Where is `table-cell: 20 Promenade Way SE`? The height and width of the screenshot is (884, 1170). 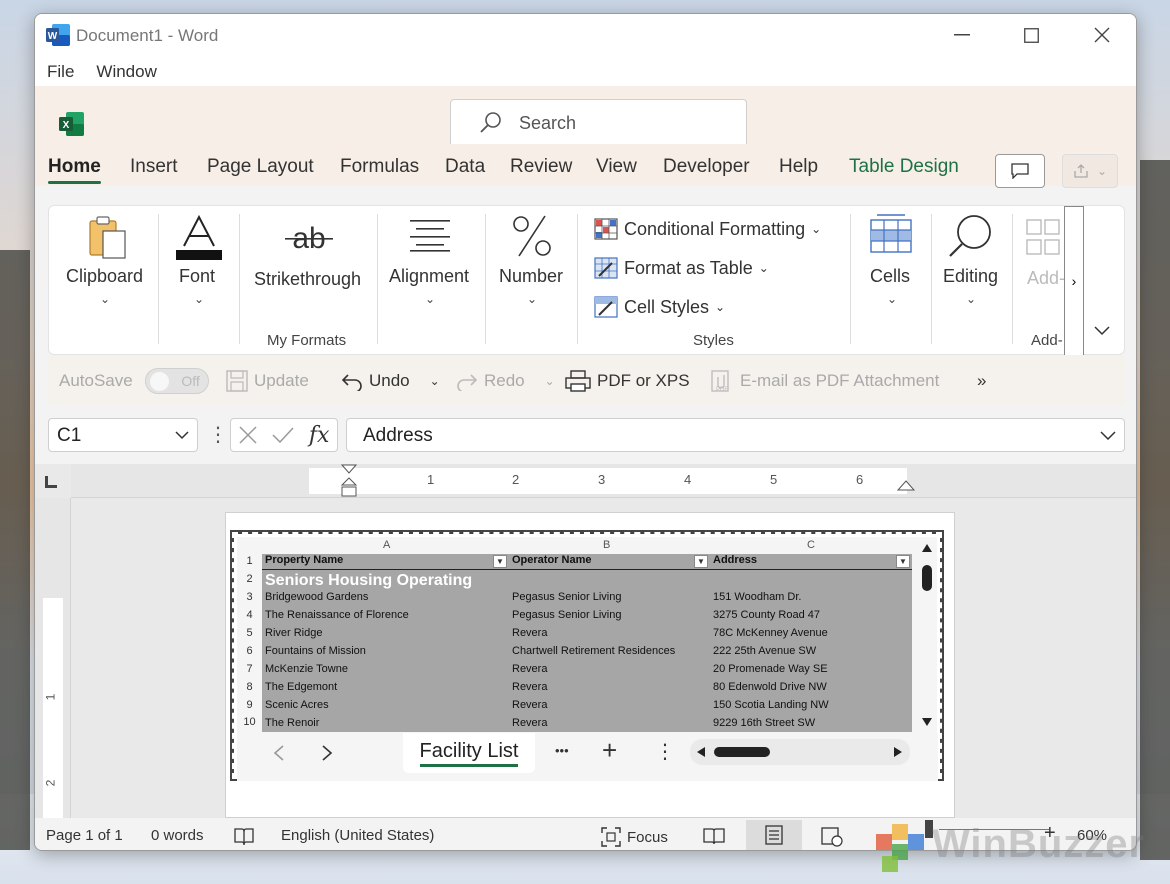 table-cell: 20 Promenade Way SE is located at coordinates (769, 669).